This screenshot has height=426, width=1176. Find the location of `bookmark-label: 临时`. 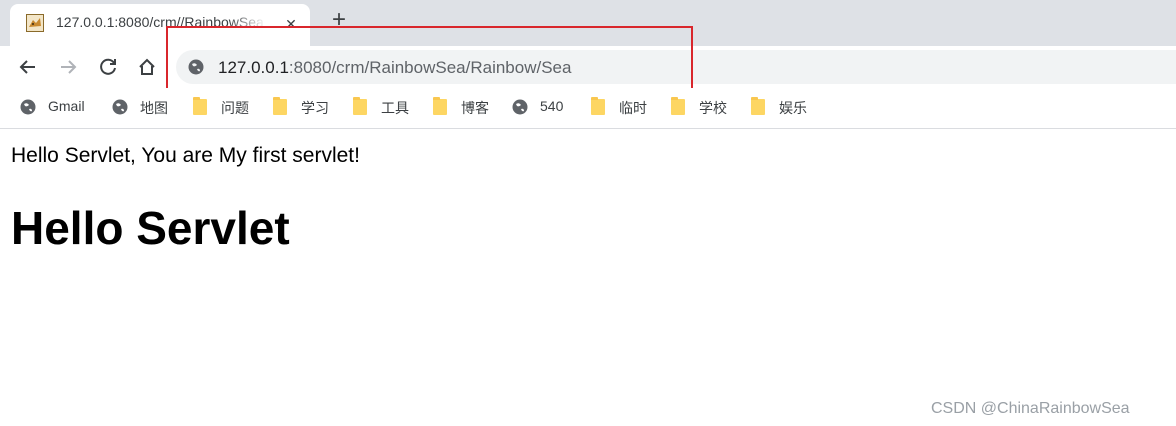

bookmark-label: 临时 is located at coordinates (633, 108).